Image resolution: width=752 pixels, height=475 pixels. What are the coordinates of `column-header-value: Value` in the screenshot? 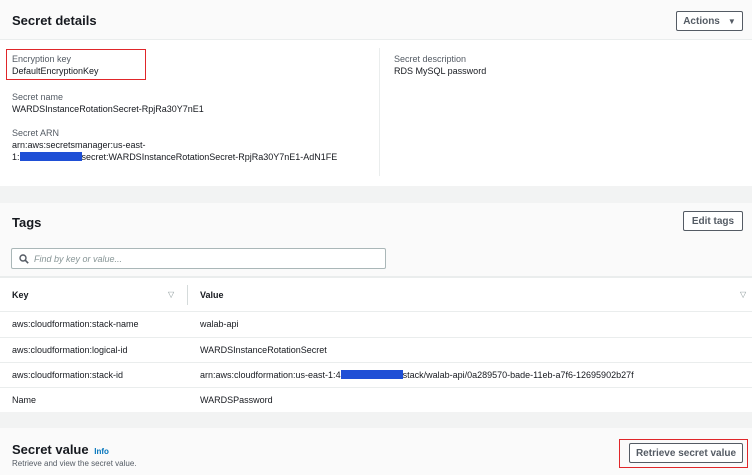 It's located at (212, 295).